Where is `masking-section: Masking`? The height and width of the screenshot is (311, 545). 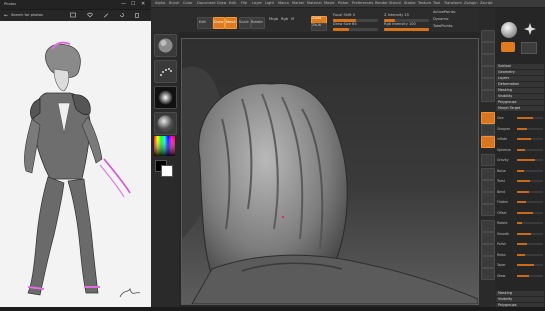
masking-section: Masking is located at coordinates (520, 90).